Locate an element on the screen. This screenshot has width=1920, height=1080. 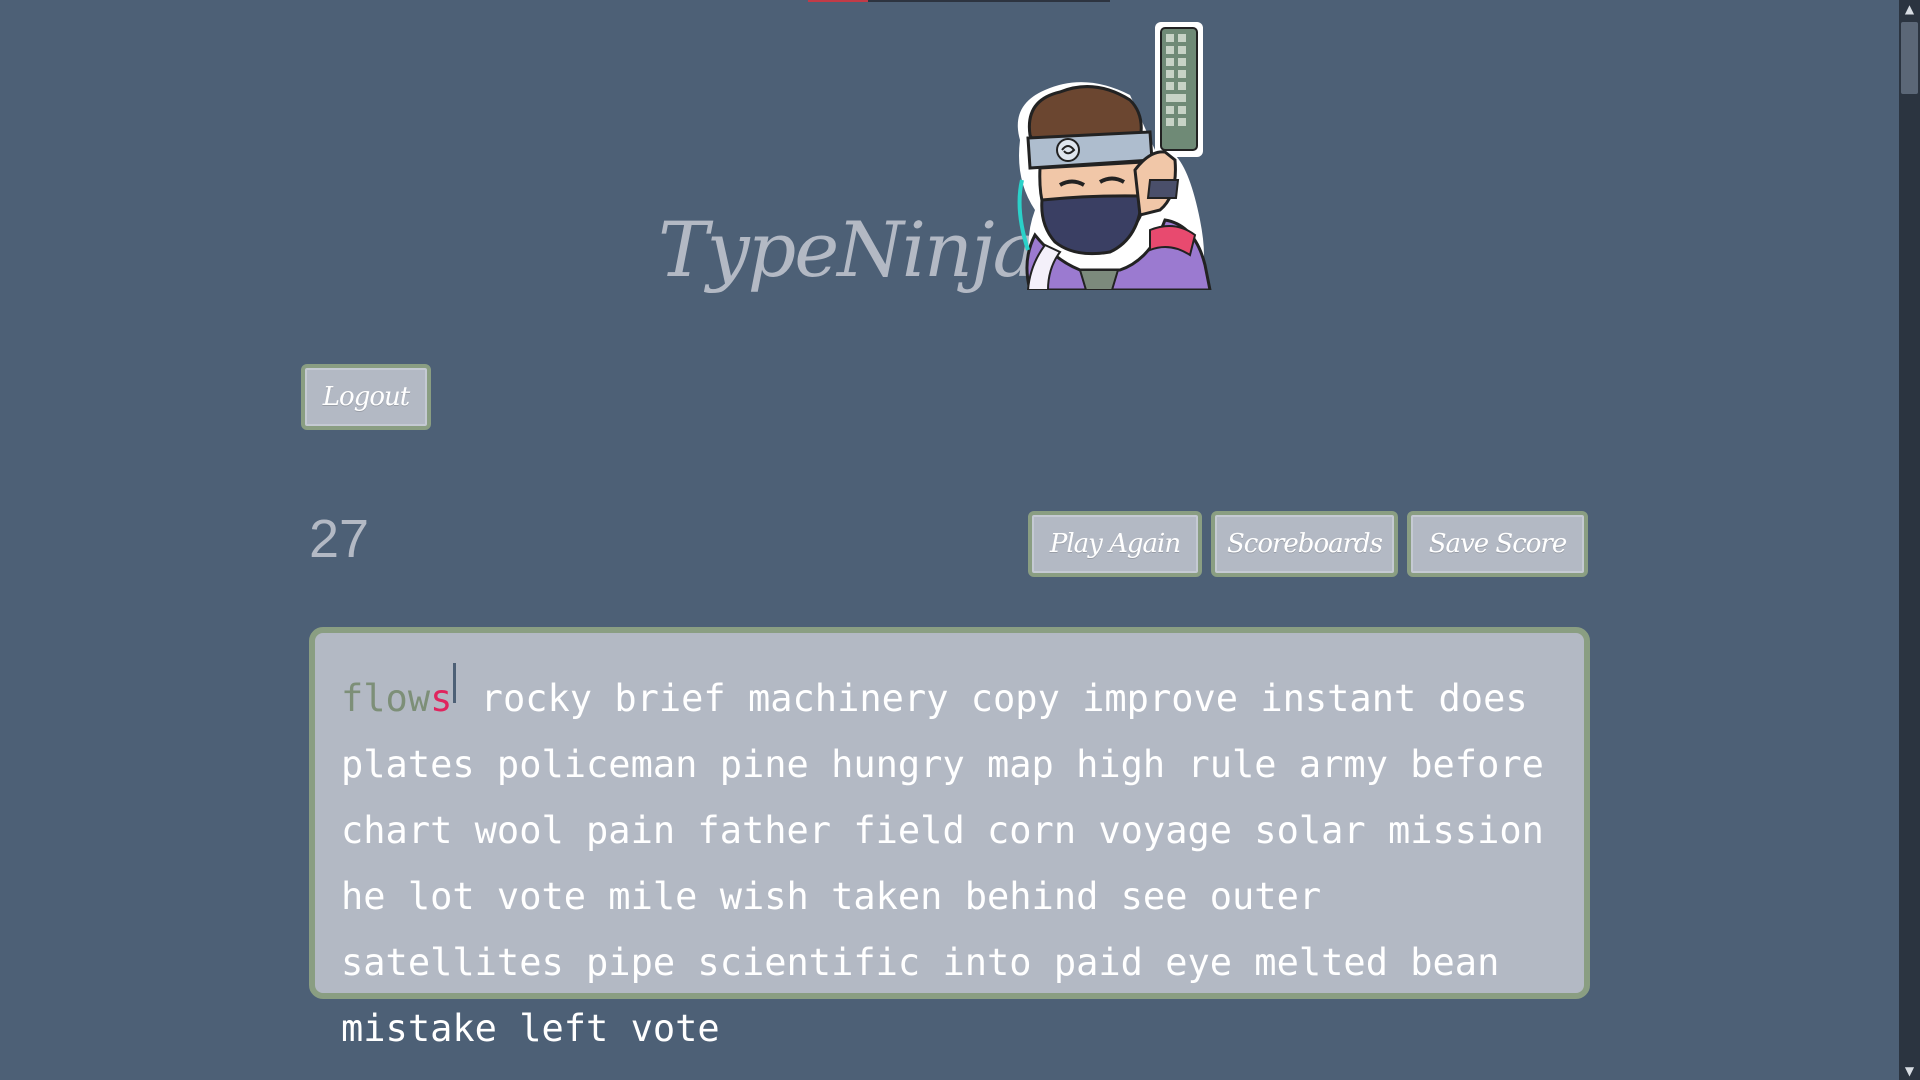
ninja-mascot-icon is located at coordinates (1114, 156).